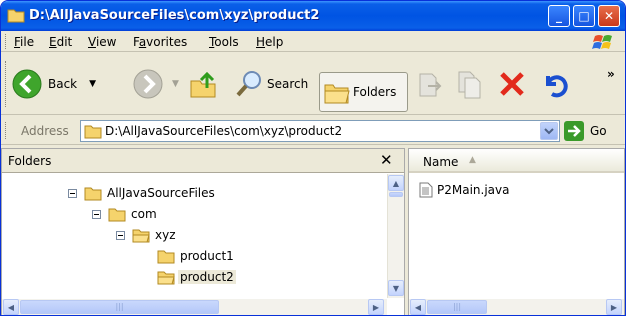  Describe the element at coordinates (27, 84) in the screenshot. I see `back-arrow-icon` at that location.